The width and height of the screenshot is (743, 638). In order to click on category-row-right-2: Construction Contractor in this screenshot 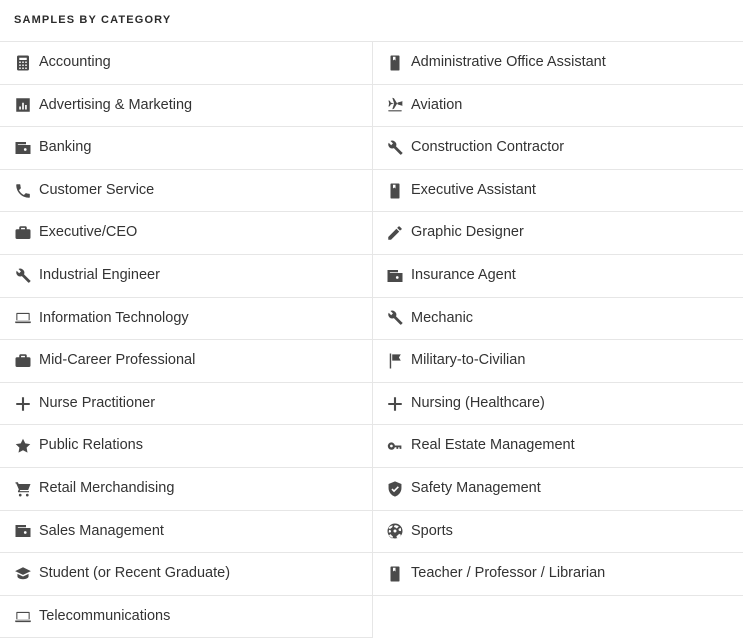, I will do `click(557, 148)`.